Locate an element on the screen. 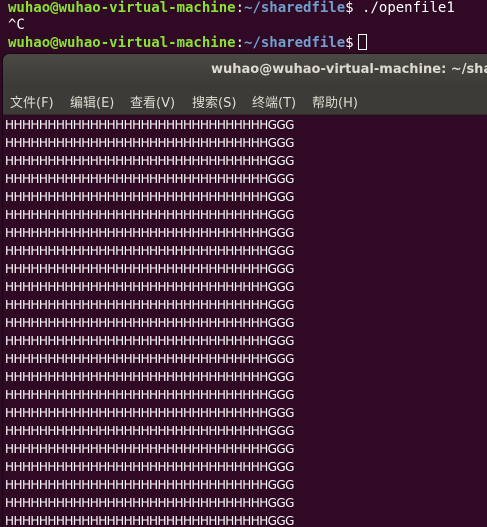 This screenshot has width=487, height=527. menu-help: 帮助(H) is located at coordinates (335, 101).